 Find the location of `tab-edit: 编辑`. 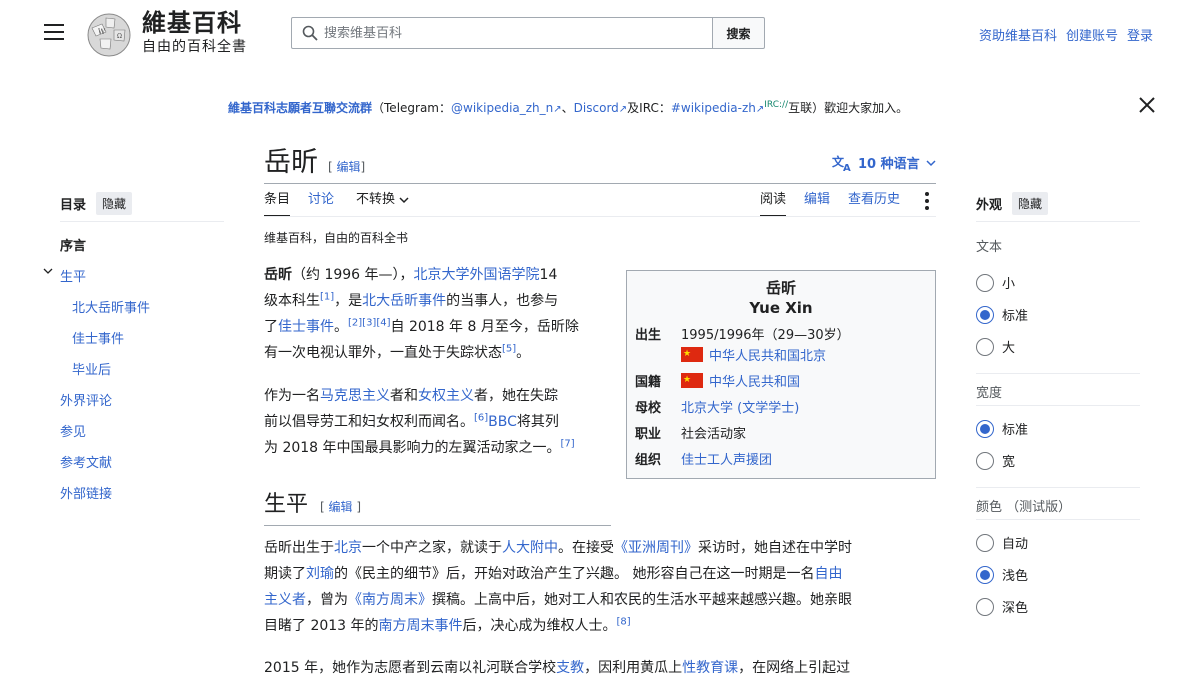

tab-edit: 编辑 is located at coordinates (817, 203).